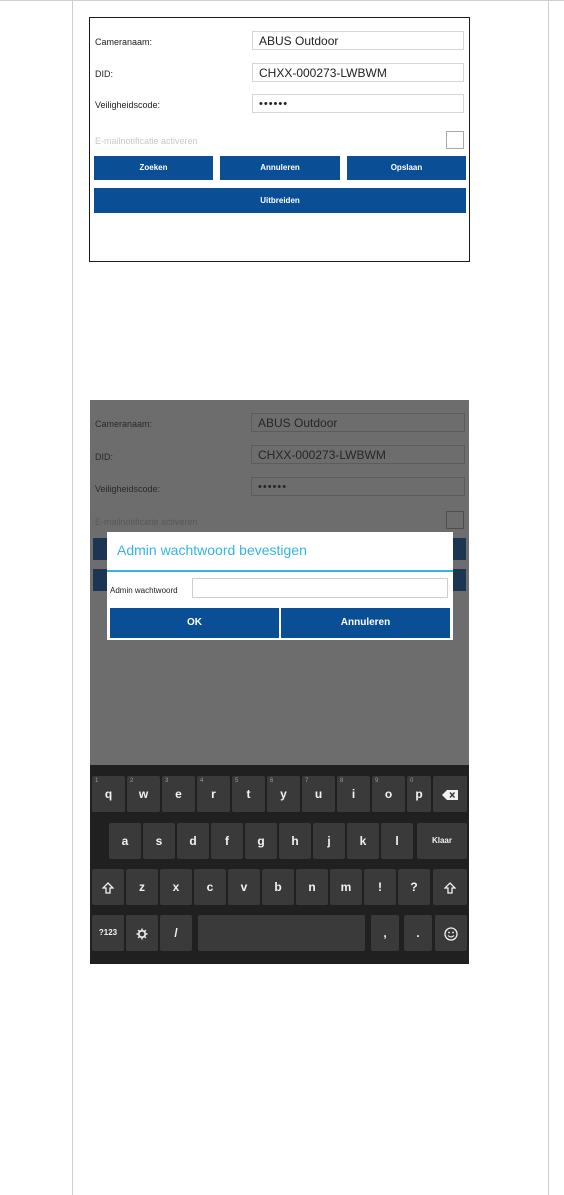  Describe the element at coordinates (193, 841) in the screenshot. I see `key-d: d` at that location.